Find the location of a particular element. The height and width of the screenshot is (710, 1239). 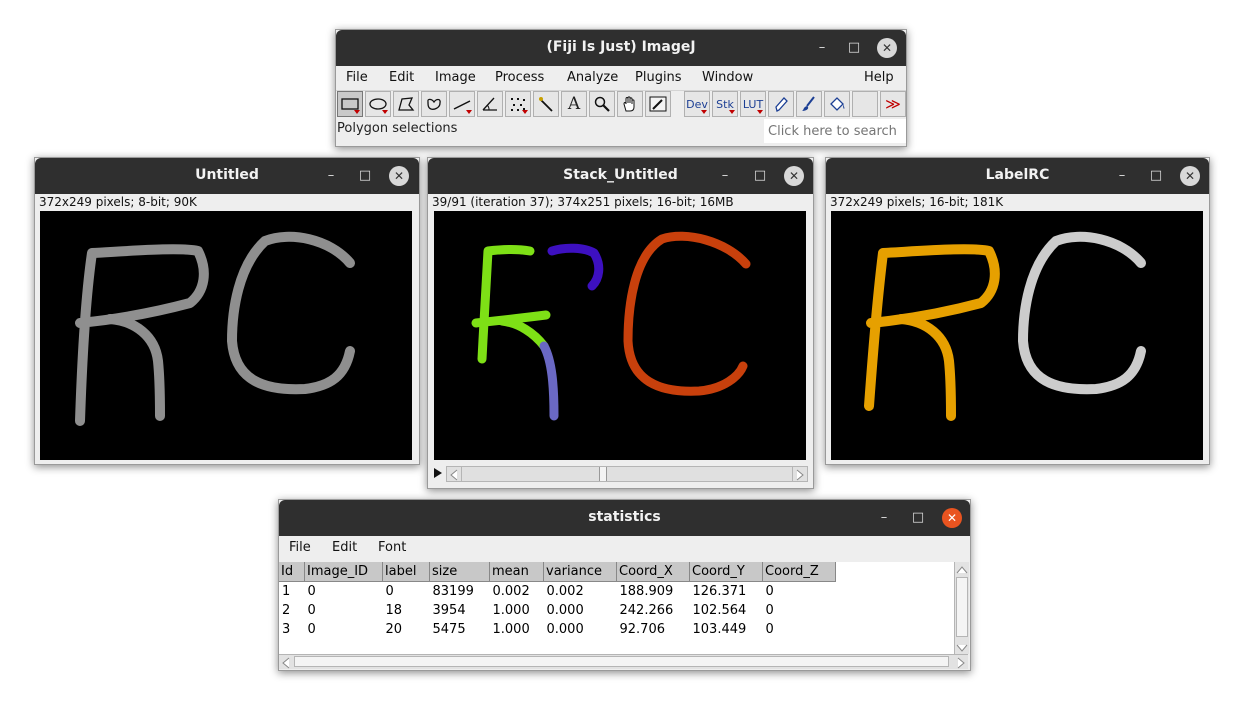

freehand-tool-icon is located at coordinates (434, 104).